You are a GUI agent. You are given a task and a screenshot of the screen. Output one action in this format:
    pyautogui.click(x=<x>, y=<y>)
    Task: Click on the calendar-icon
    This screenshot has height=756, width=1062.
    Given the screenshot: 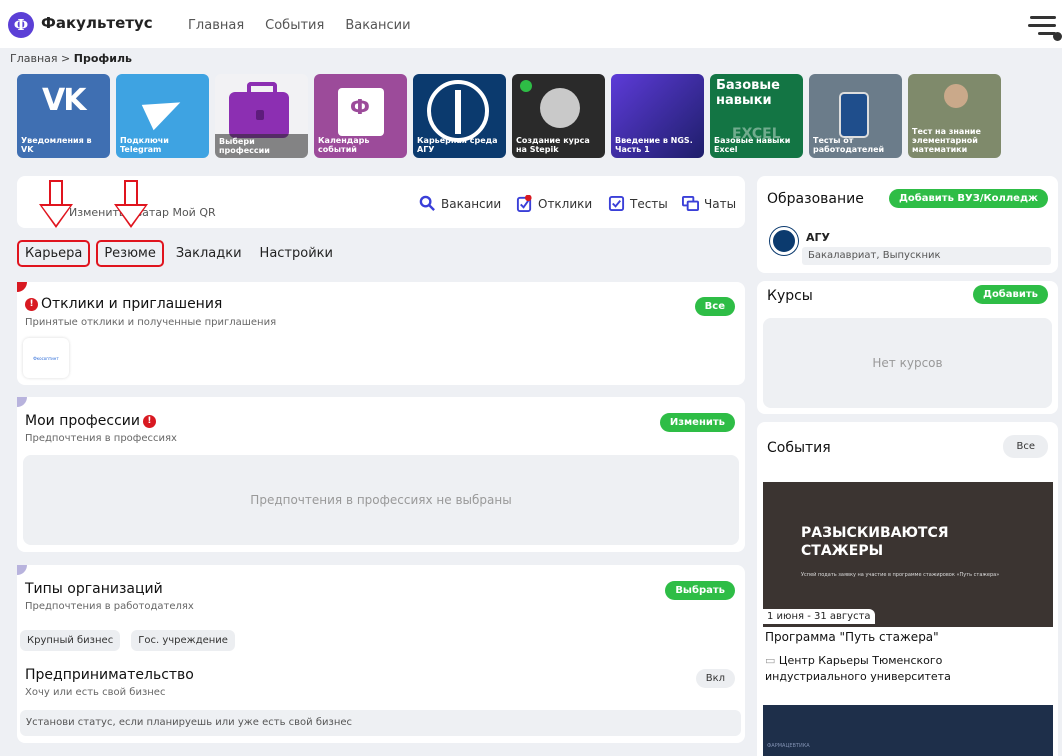 What is the action you would take?
    pyautogui.click(x=361, y=112)
    